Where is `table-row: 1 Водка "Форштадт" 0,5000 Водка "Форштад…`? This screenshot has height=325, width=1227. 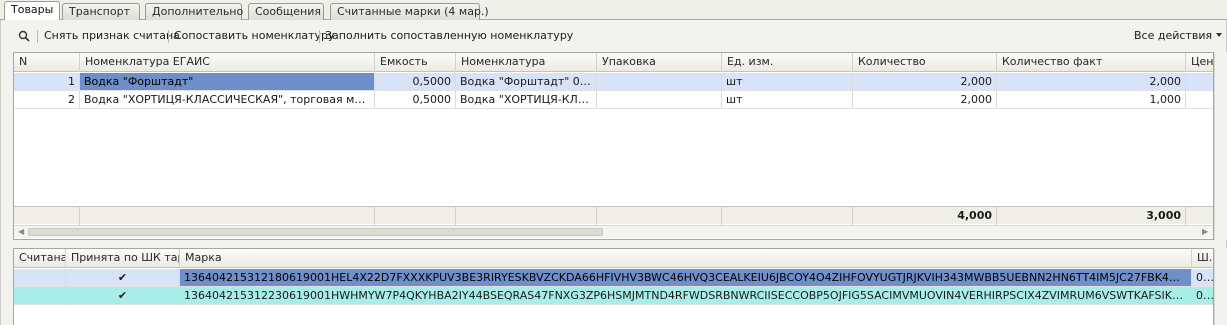 table-row: 1 Водка "Форштадт" 0,5000 Водка "Форштад… is located at coordinates (613, 82).